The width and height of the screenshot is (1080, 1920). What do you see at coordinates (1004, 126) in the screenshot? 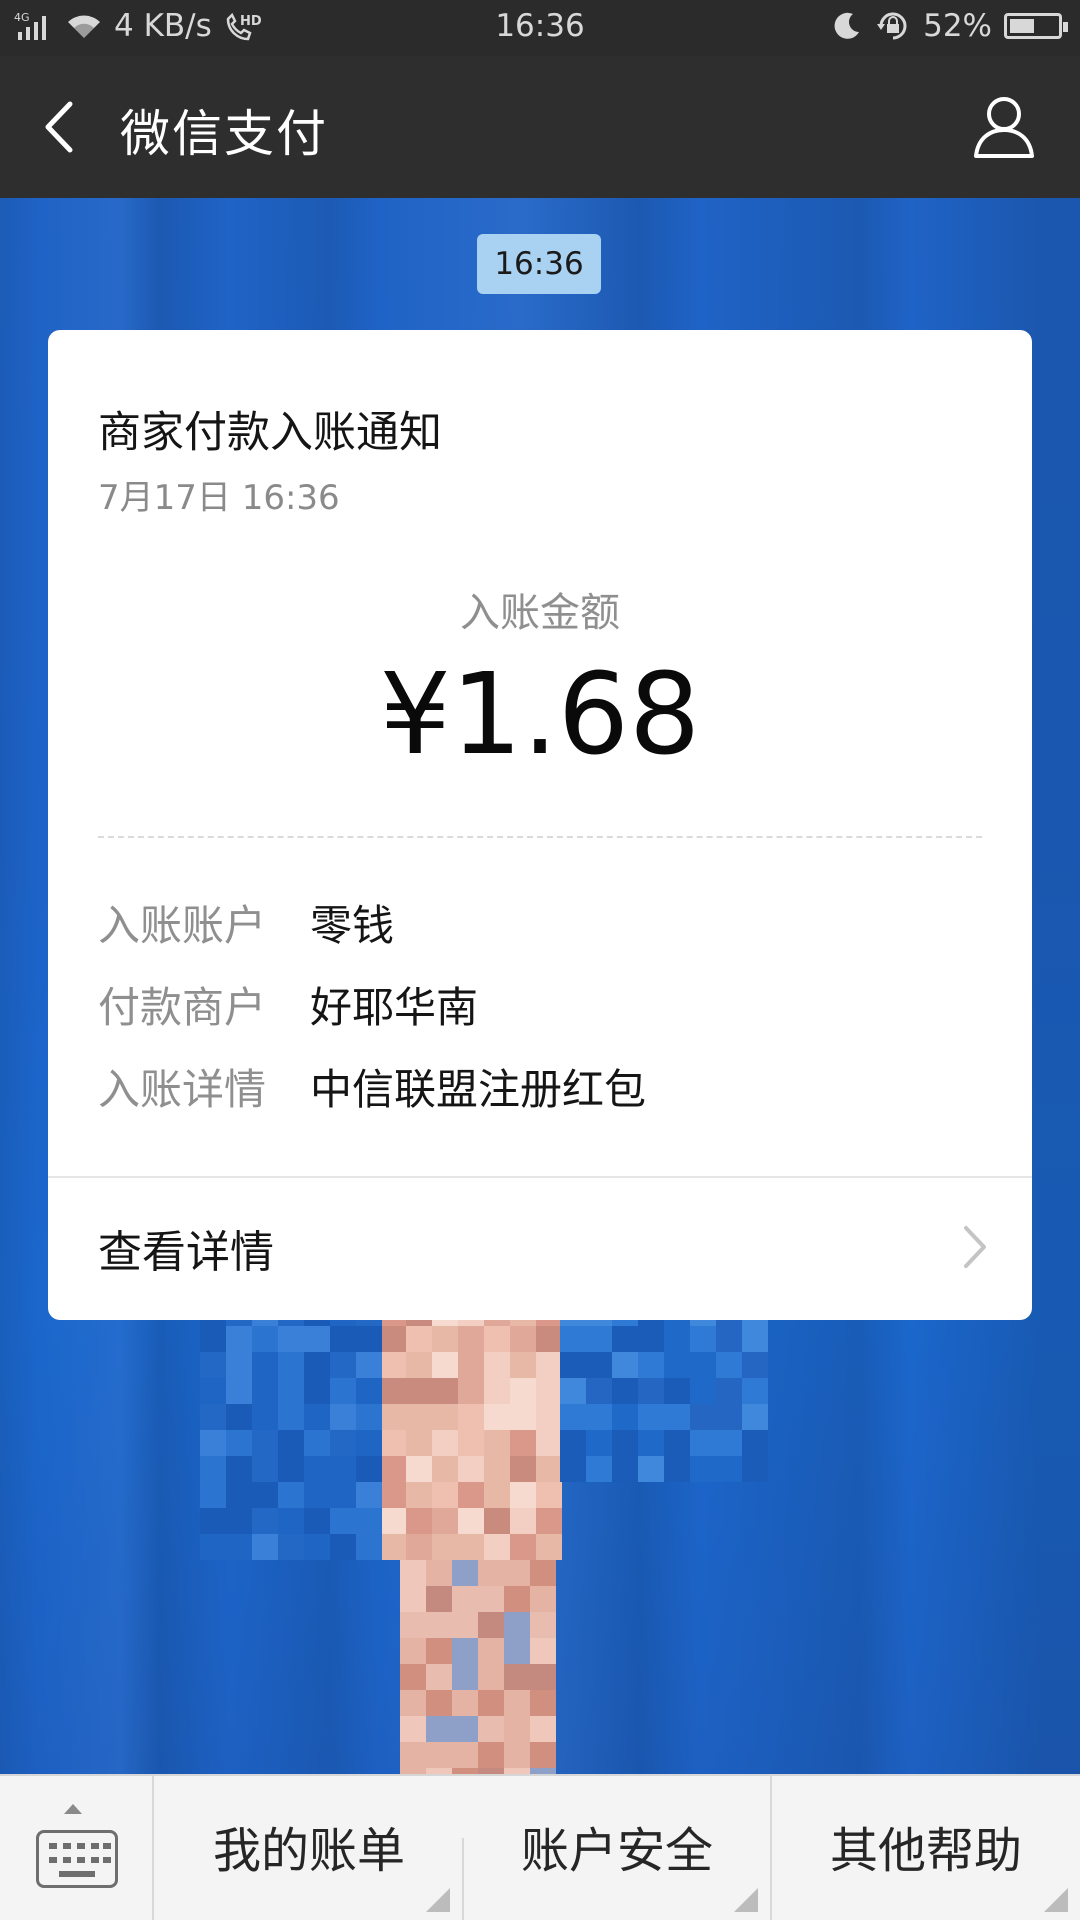
I see `profile-button` at bounding box center [1004, 126].